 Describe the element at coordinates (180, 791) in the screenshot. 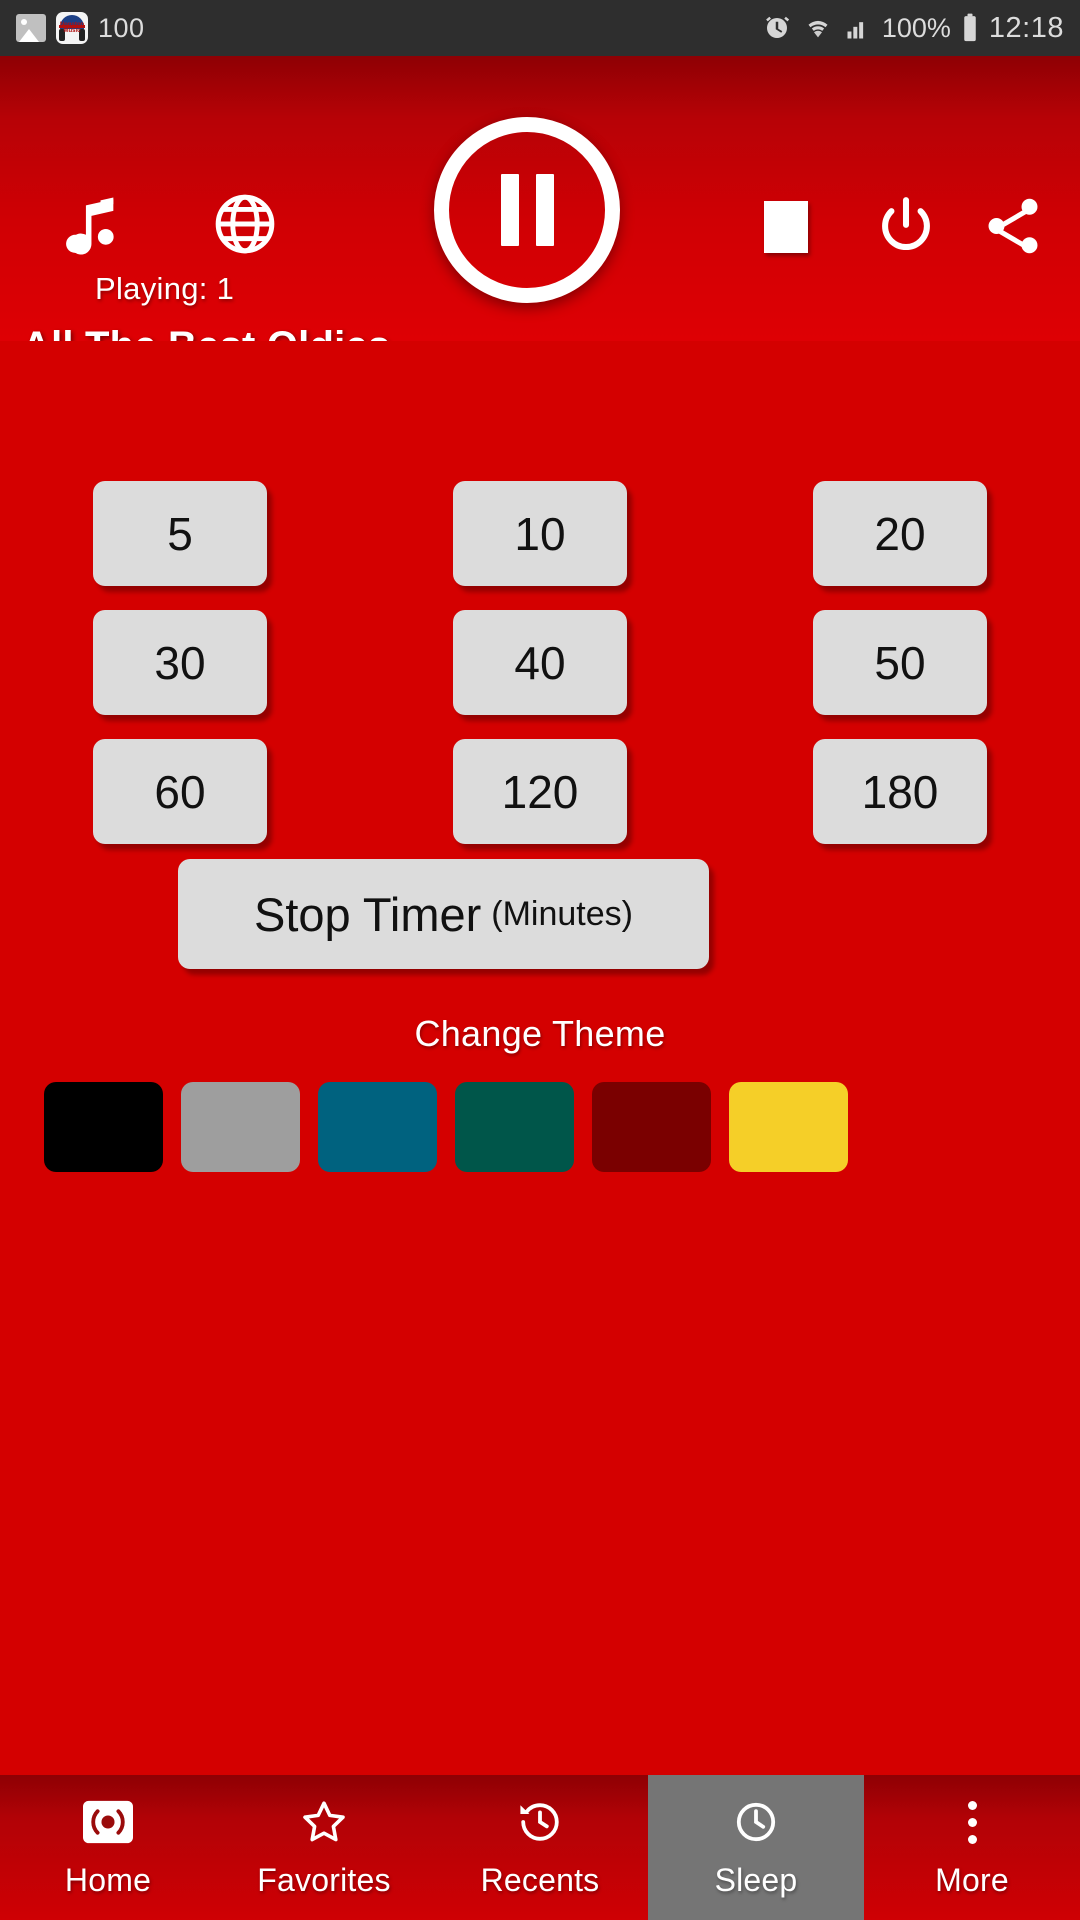

I see `timer-option-button: 60` at that location.